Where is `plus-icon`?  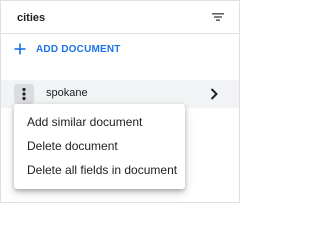
plus-icon is located at coordinates (20, 49).